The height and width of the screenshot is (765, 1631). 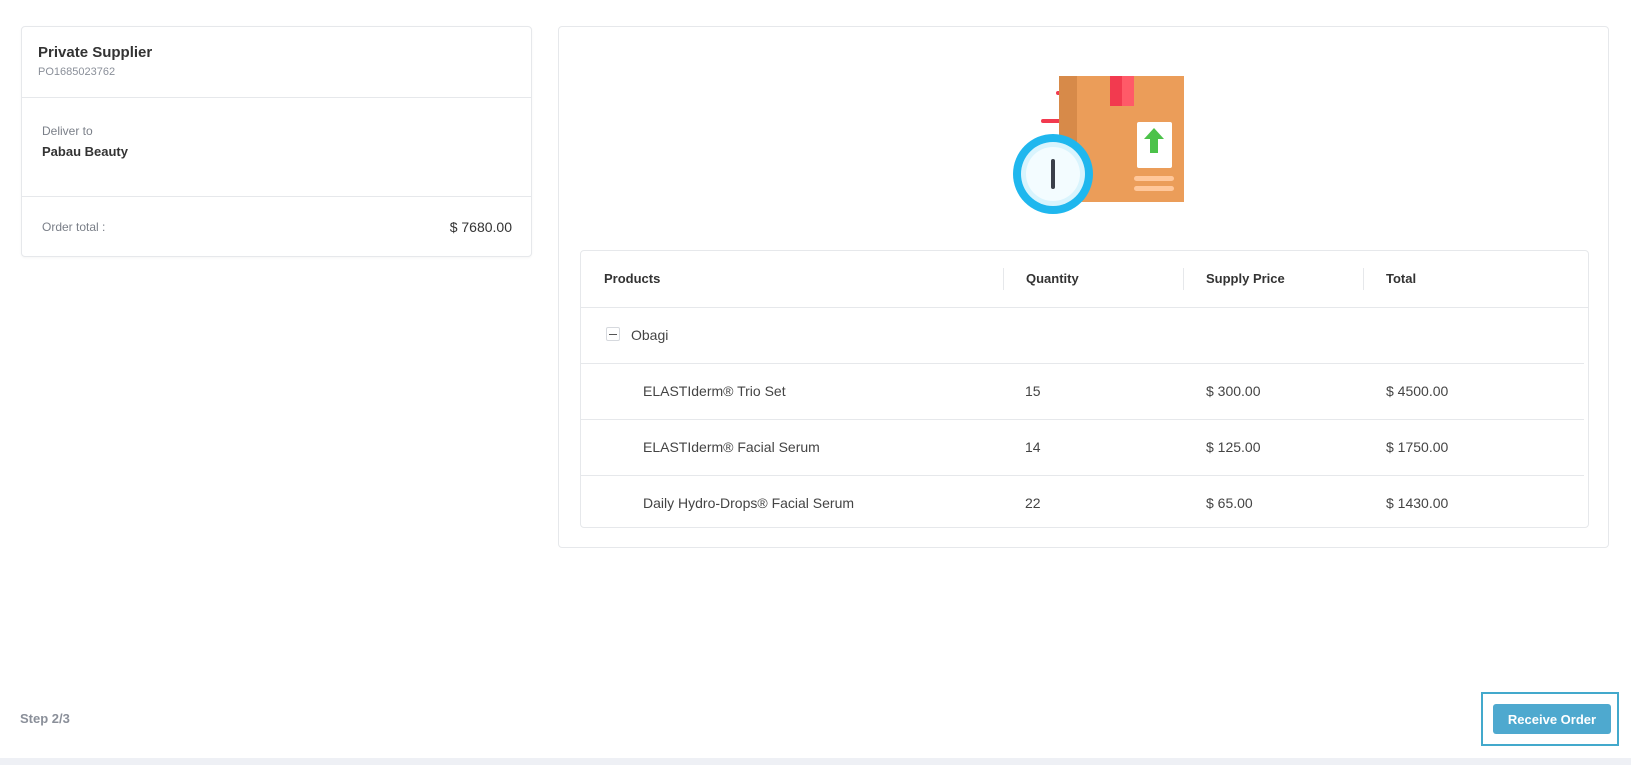 I want to click on product-total: $ 1430.00, so click(x=1417, y=503).